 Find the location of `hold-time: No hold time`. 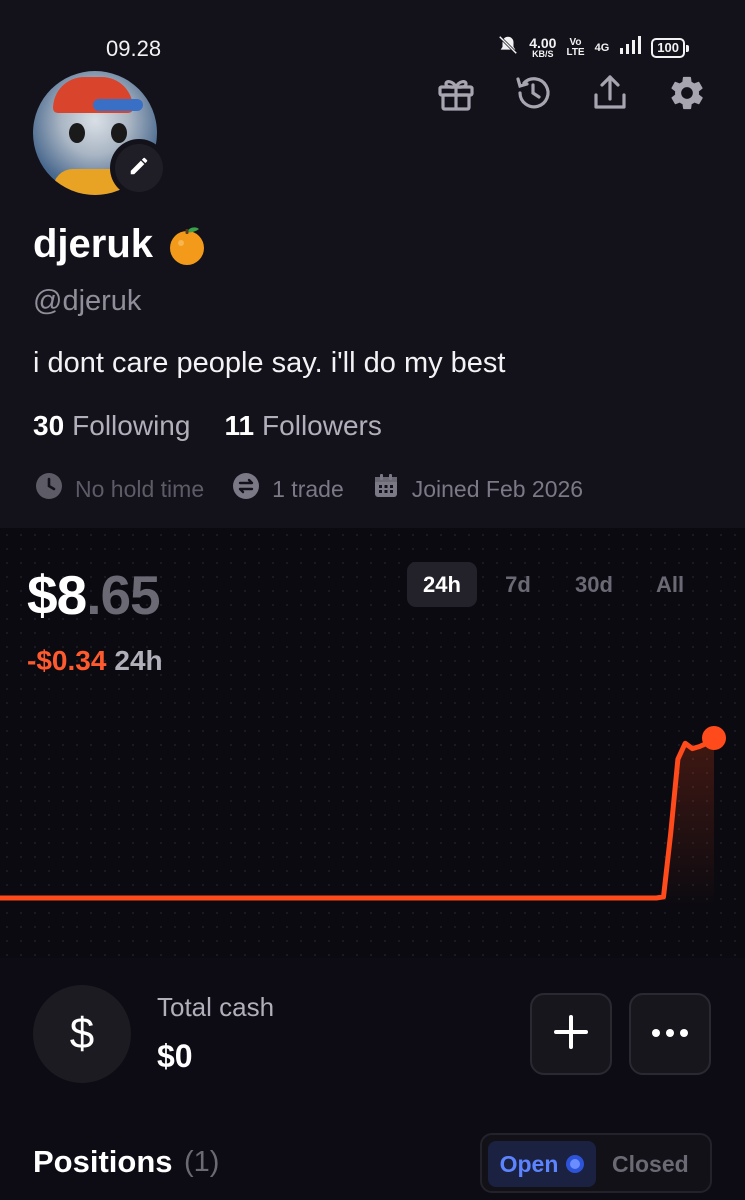

hold-time: No hold time is located at coordinates (119, 489).